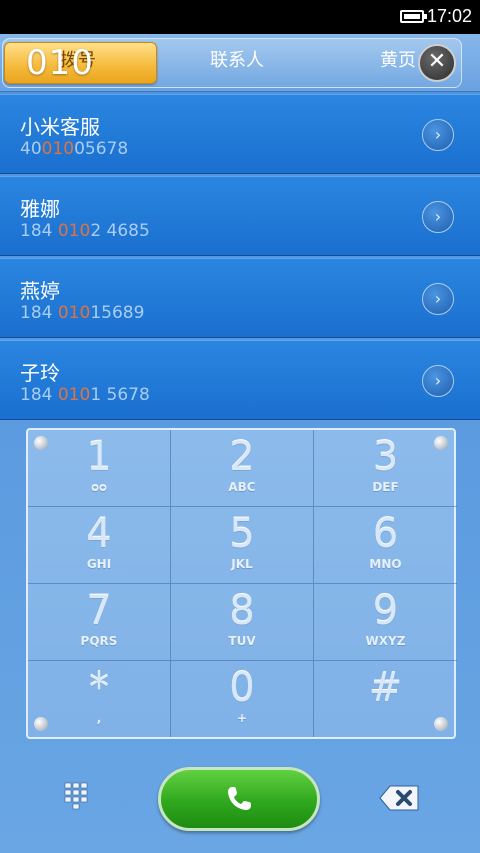  Describe the element at coordinates (240, 298) in the screenshot. I see `contact-row: 燕婷 184 01015689 ›` at that location.